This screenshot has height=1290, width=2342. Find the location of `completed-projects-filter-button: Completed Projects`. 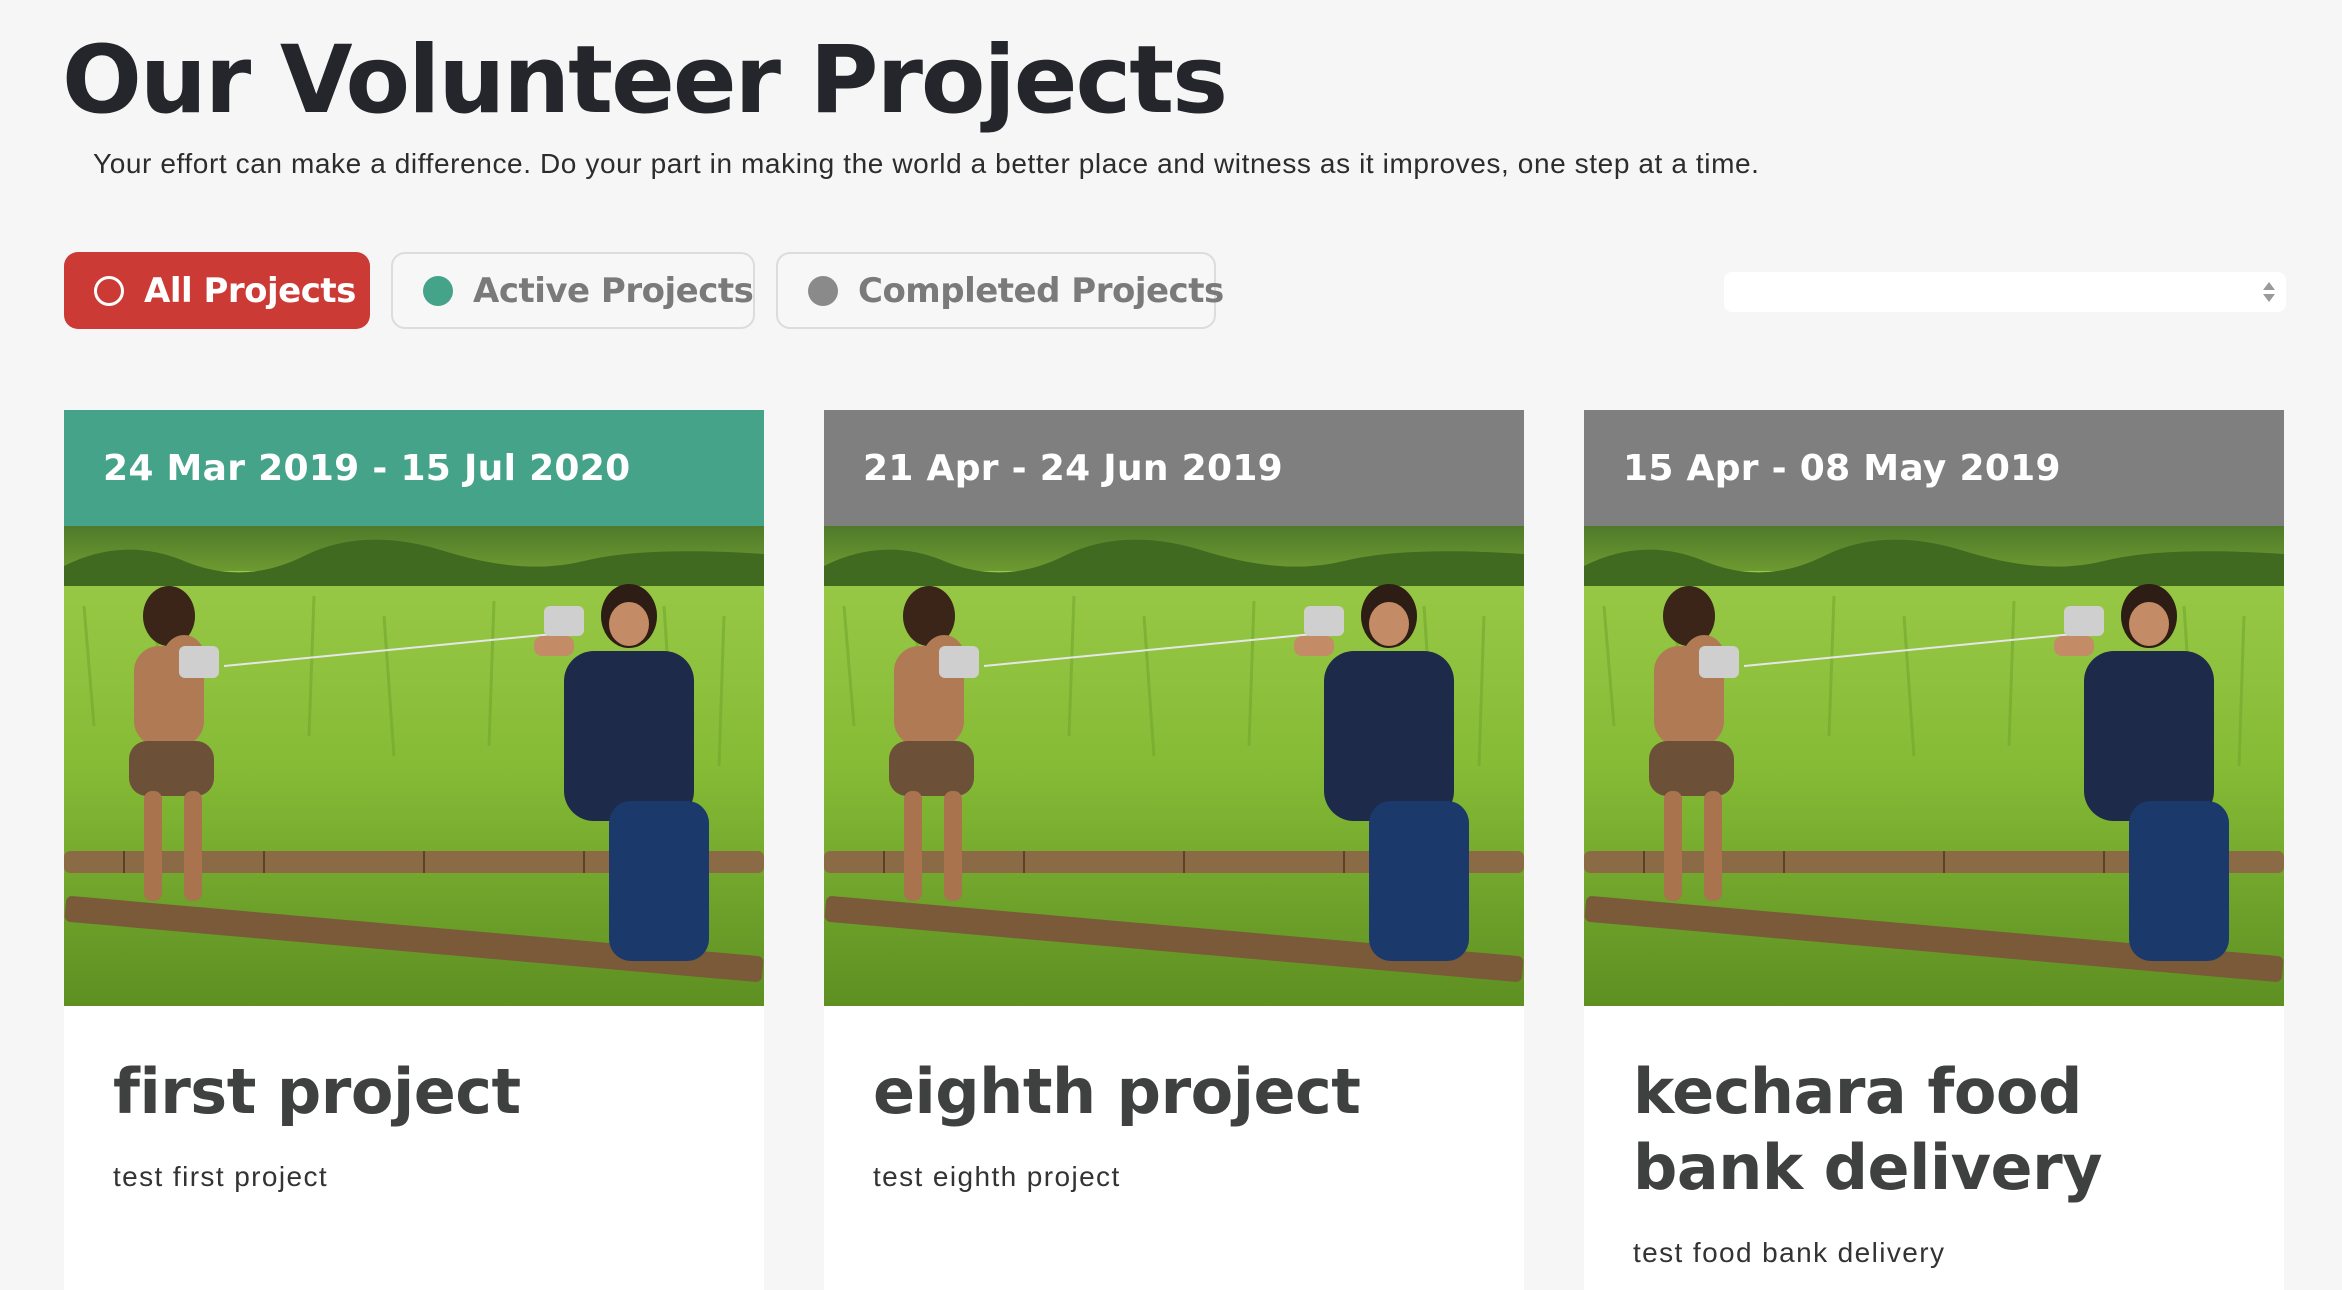

completed-projects-filter-button: Completed Projects is located at coordinates (1000, 290).